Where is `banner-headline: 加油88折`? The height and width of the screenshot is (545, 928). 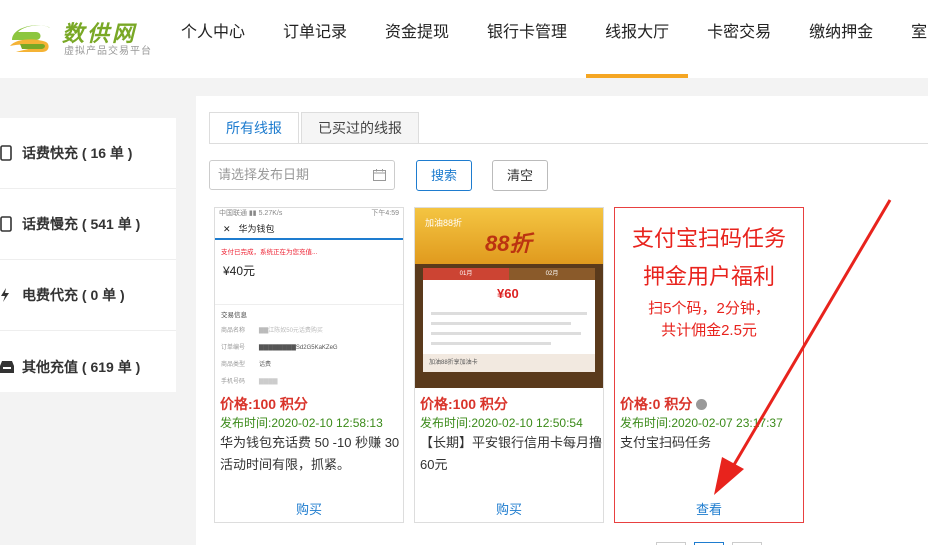
banner-headline: 加油88折 is located at coordinates (444, 223).